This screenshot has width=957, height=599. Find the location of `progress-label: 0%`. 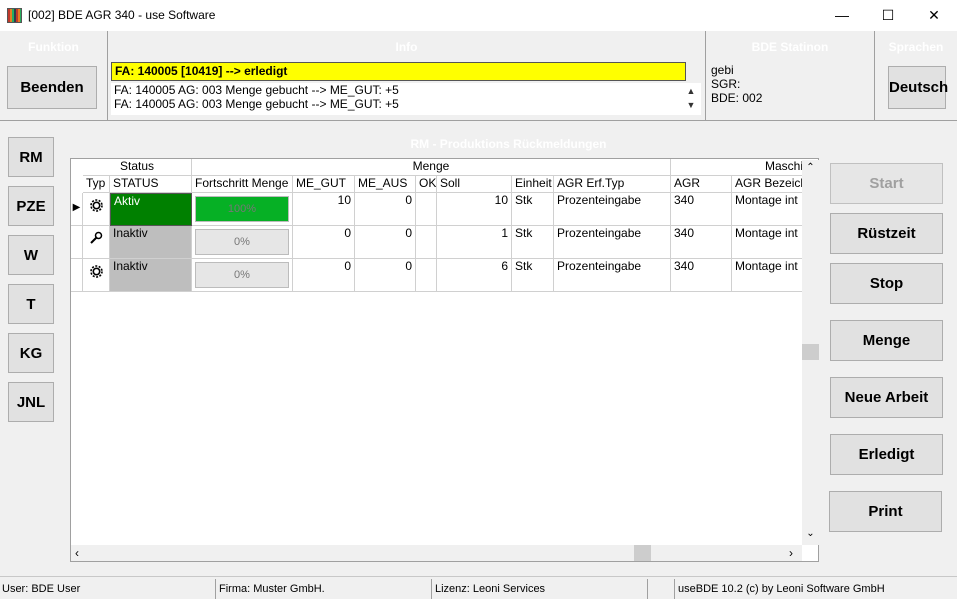

progress-label: 0% is located at coordinates (242, 275).